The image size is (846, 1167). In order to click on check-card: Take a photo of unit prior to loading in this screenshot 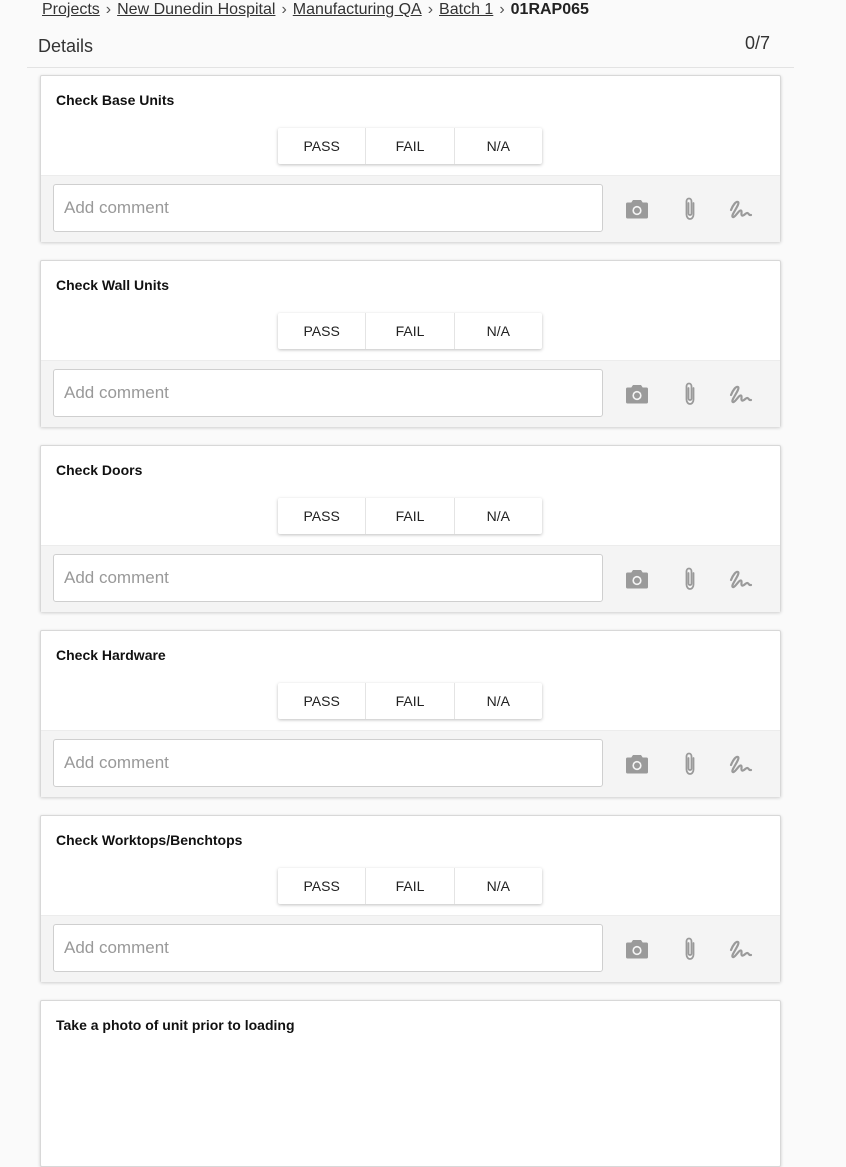, I will do `click(410, 1083)`.